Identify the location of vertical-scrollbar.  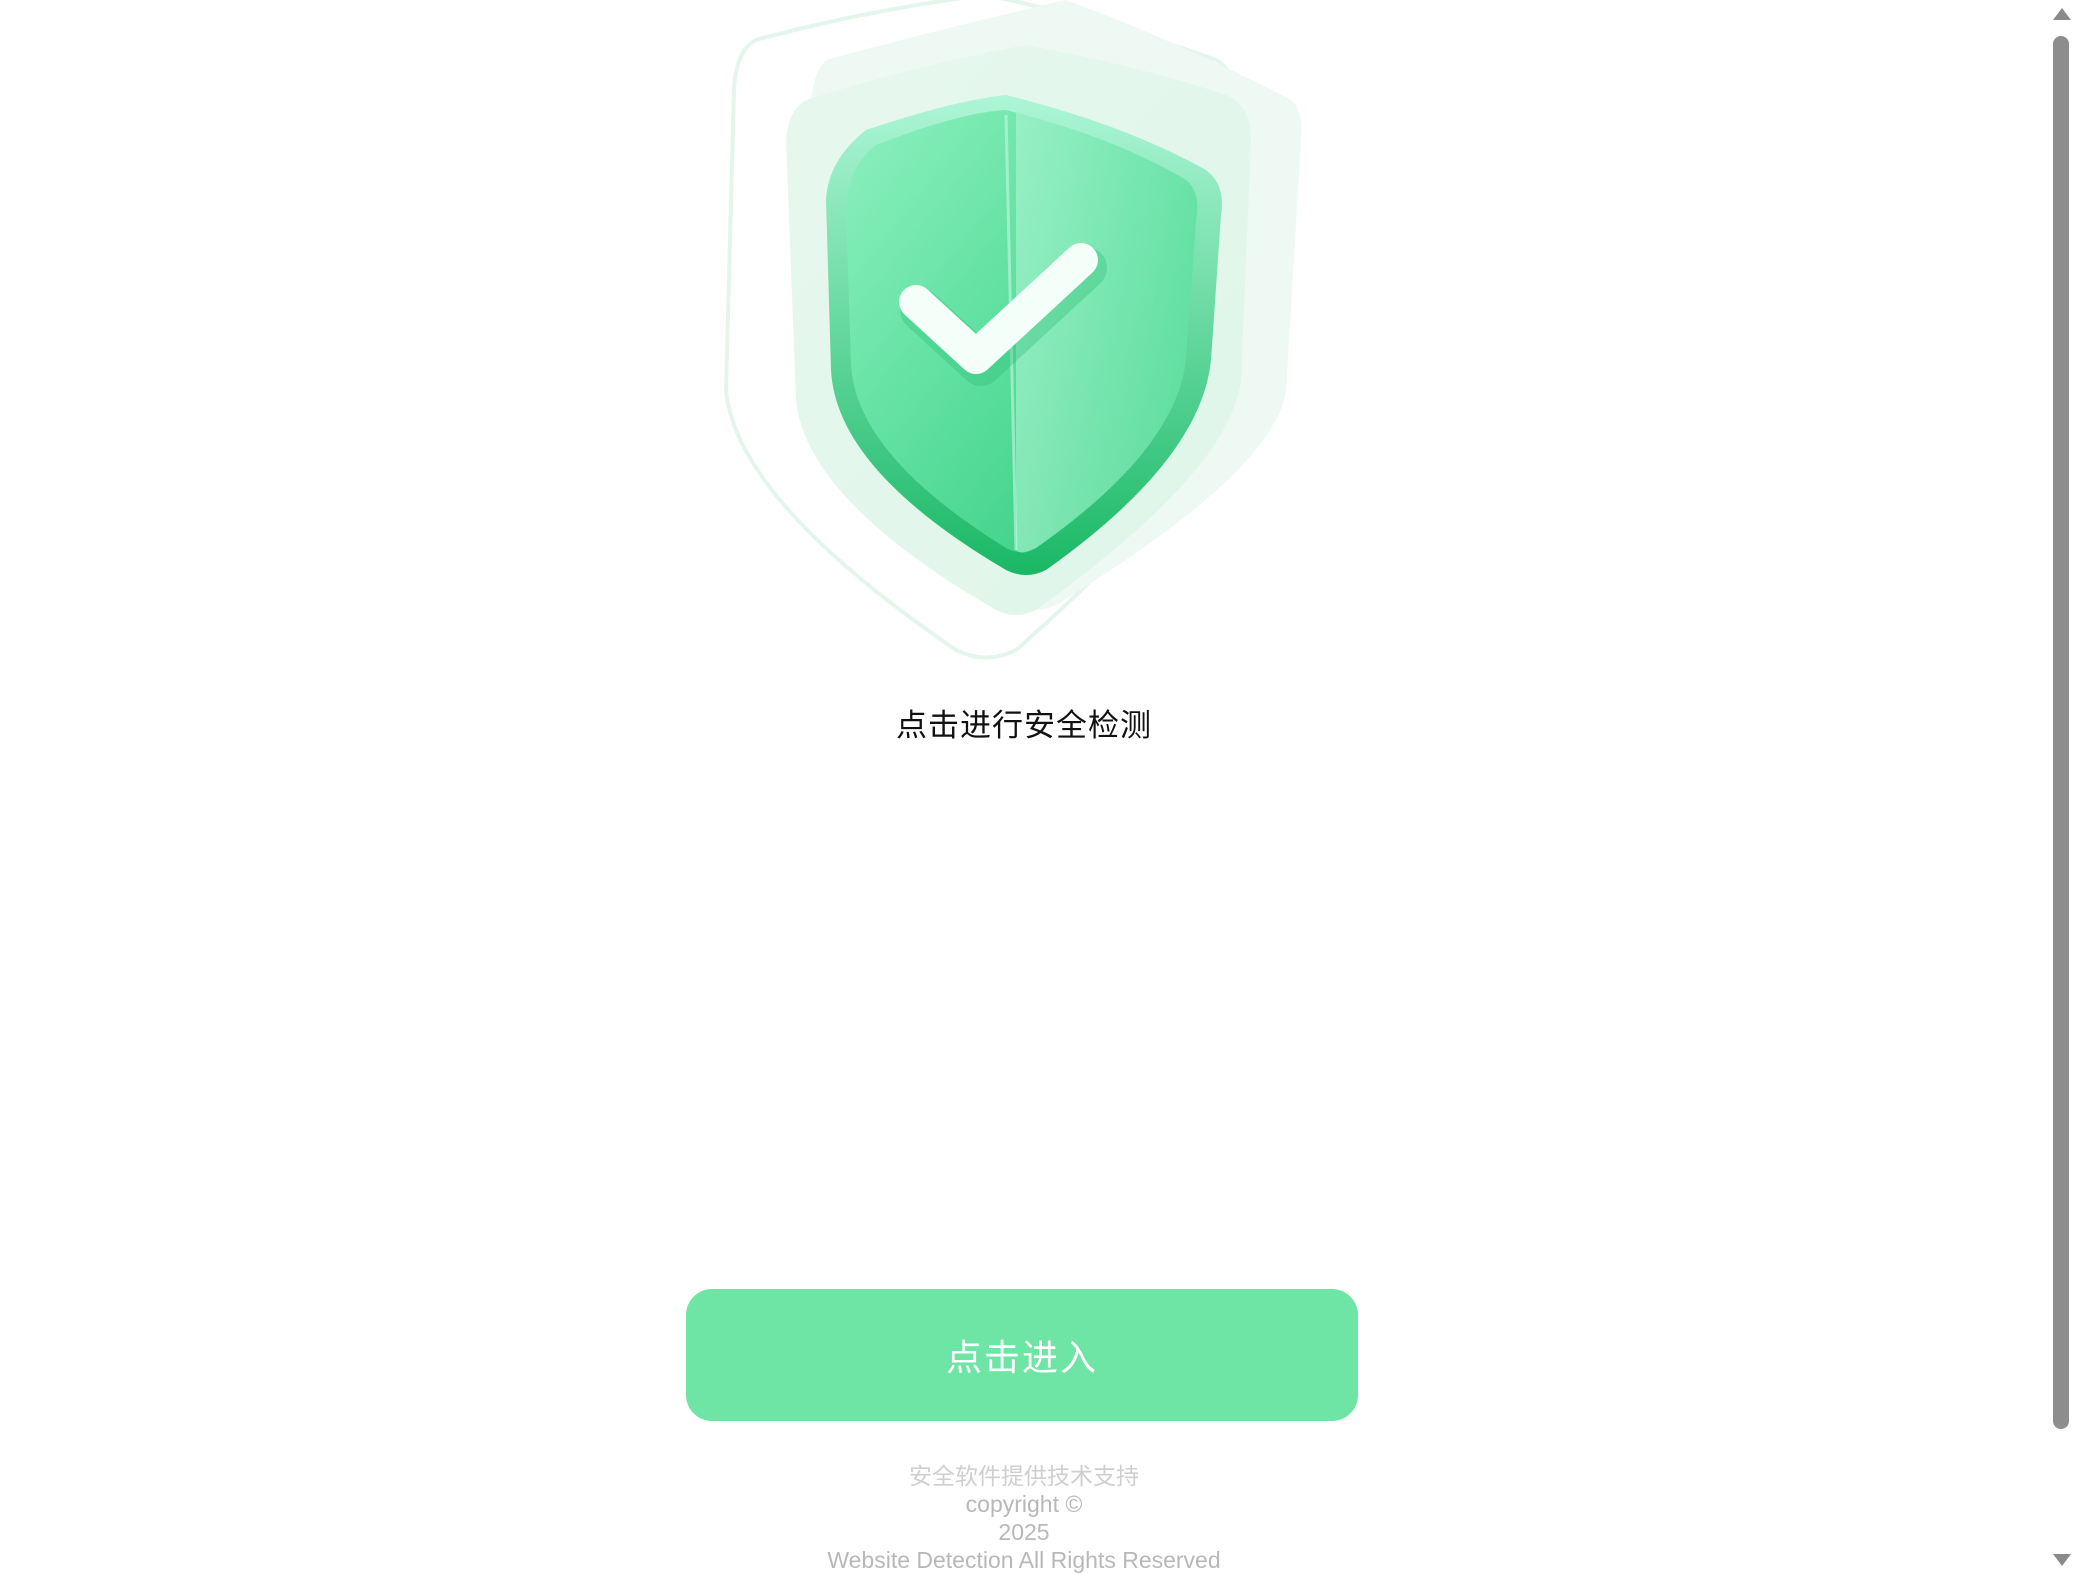
(2061, 787).